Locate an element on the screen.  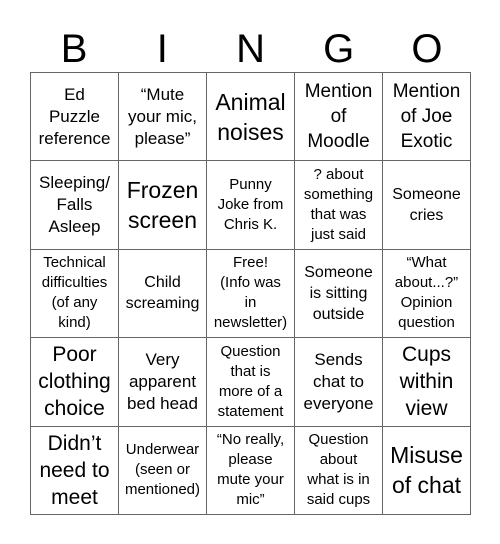
bingo-cell: Cups within view is located at coordinates (427, 382).